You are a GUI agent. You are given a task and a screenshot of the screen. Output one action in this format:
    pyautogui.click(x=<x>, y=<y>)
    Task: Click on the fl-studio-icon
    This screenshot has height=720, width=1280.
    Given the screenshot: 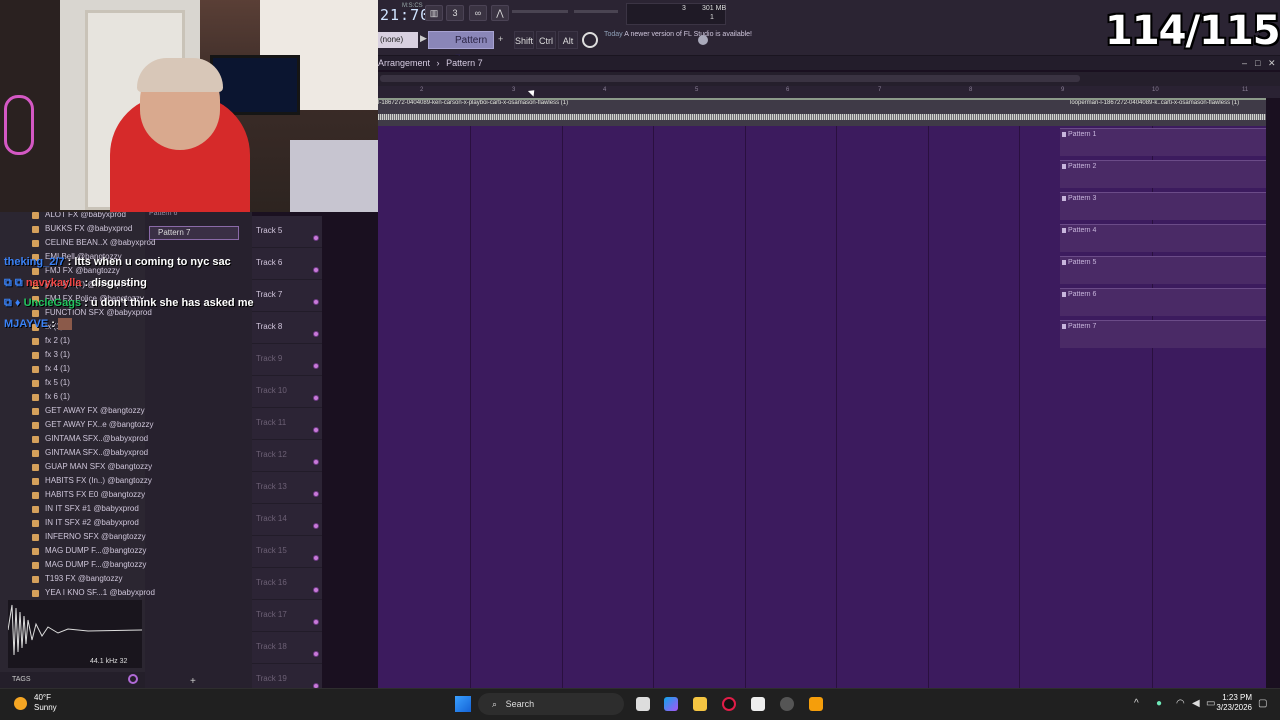 What is the action you would take?
    pyautogui.click(x=816, y=704)
    